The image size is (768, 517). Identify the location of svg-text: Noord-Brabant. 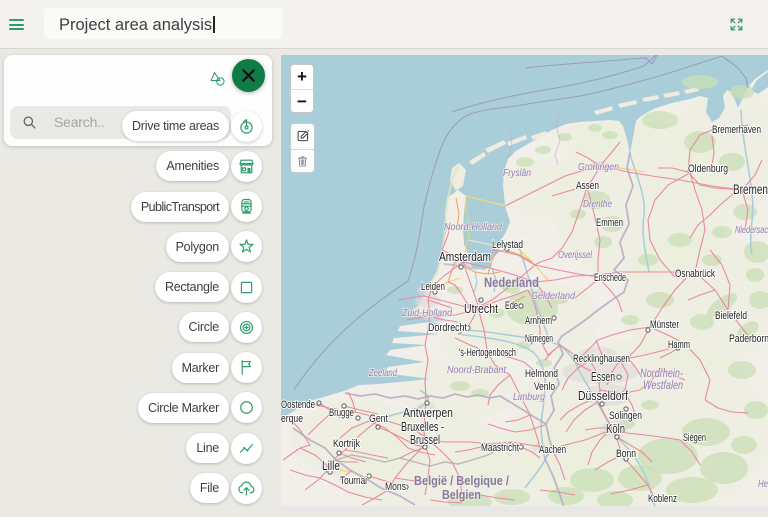
(477, 370).